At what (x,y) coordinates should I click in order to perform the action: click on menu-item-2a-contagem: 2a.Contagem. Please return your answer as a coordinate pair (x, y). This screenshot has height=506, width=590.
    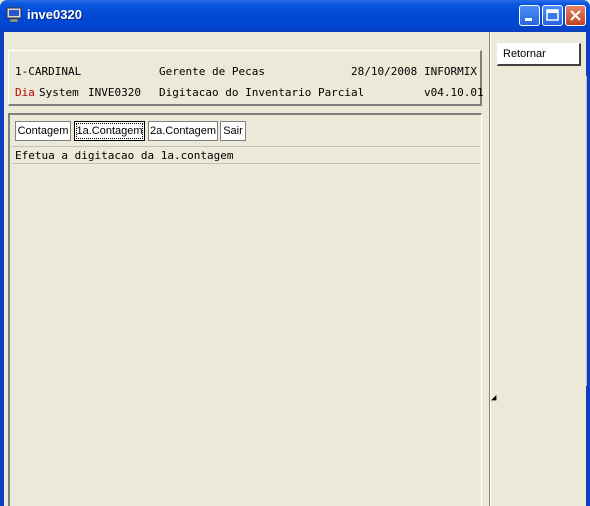
    Looking at the image, I should click on (183, 131).